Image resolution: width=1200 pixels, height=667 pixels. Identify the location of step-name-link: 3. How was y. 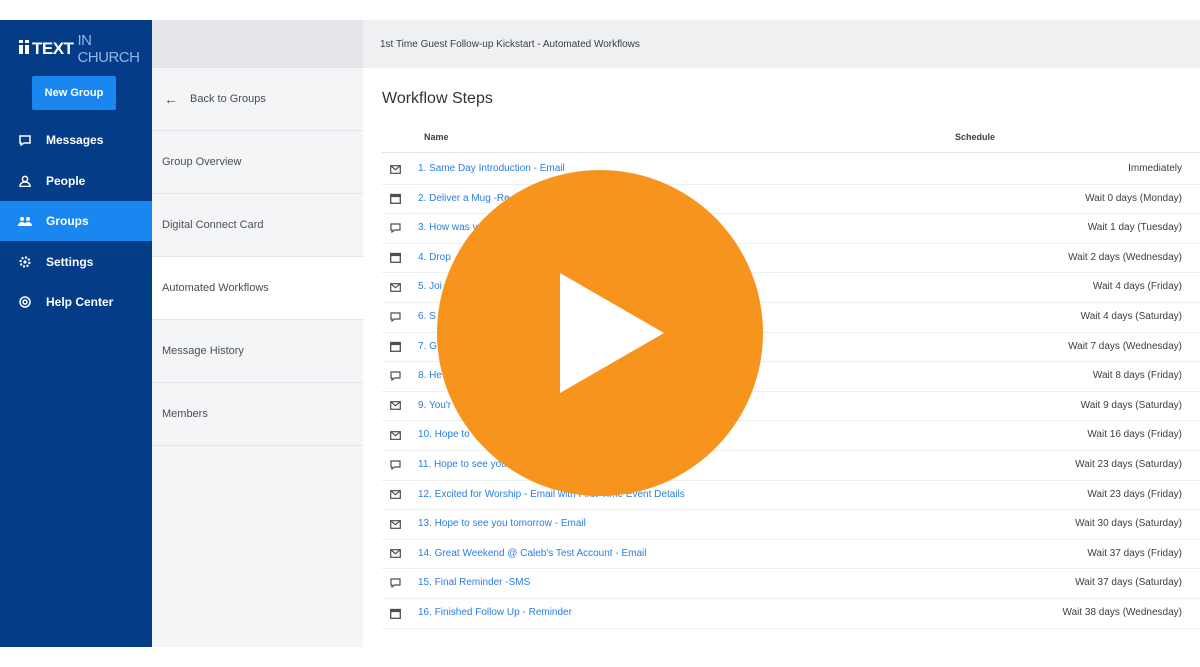
(447, 227).